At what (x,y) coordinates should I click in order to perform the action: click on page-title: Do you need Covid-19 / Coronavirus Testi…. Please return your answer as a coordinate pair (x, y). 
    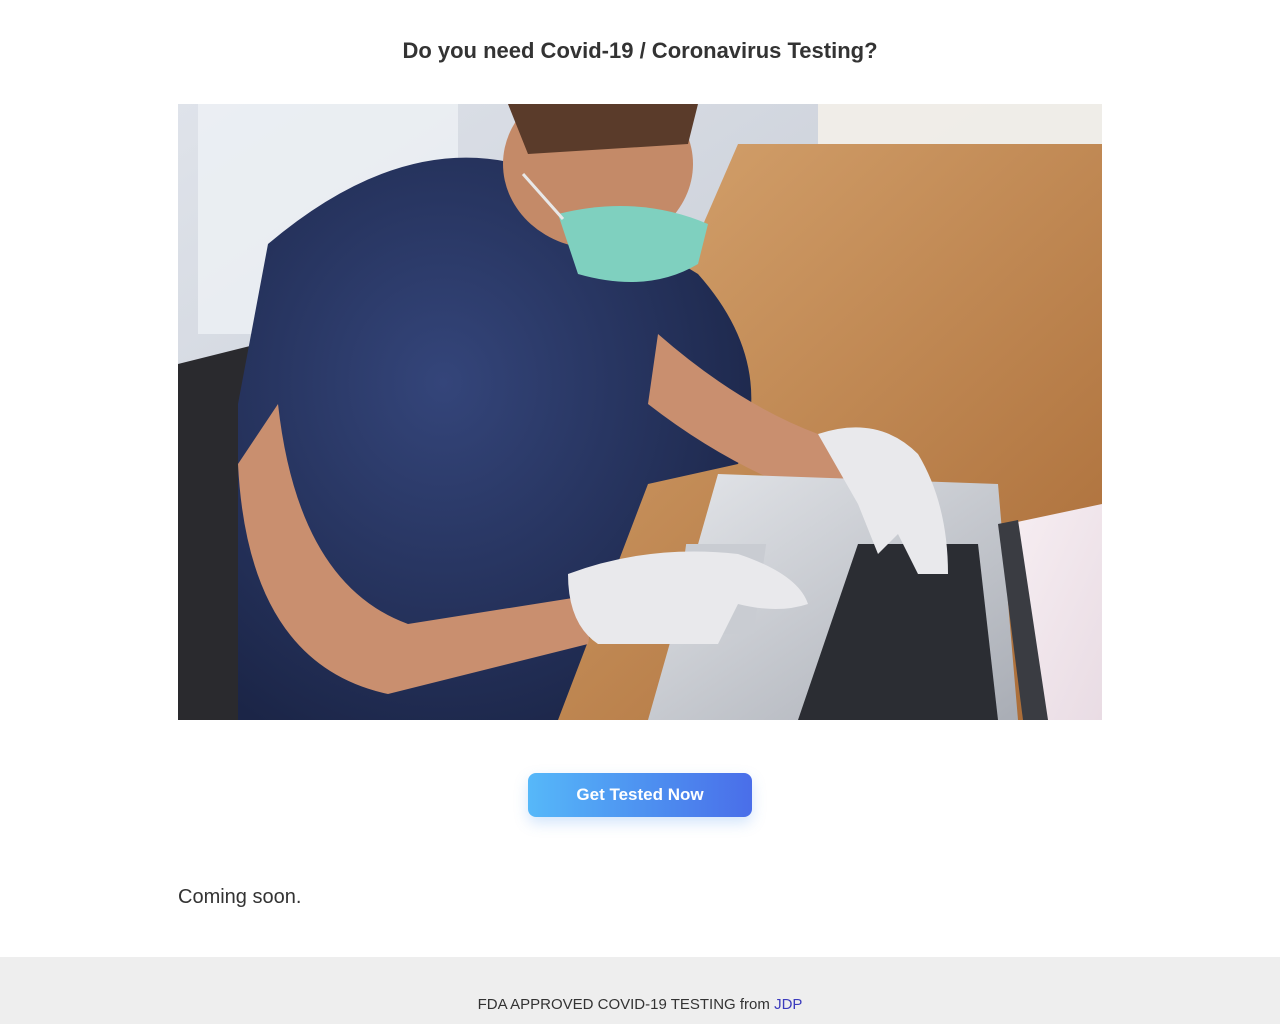
    Looking at the image, I should click on (640, 50).